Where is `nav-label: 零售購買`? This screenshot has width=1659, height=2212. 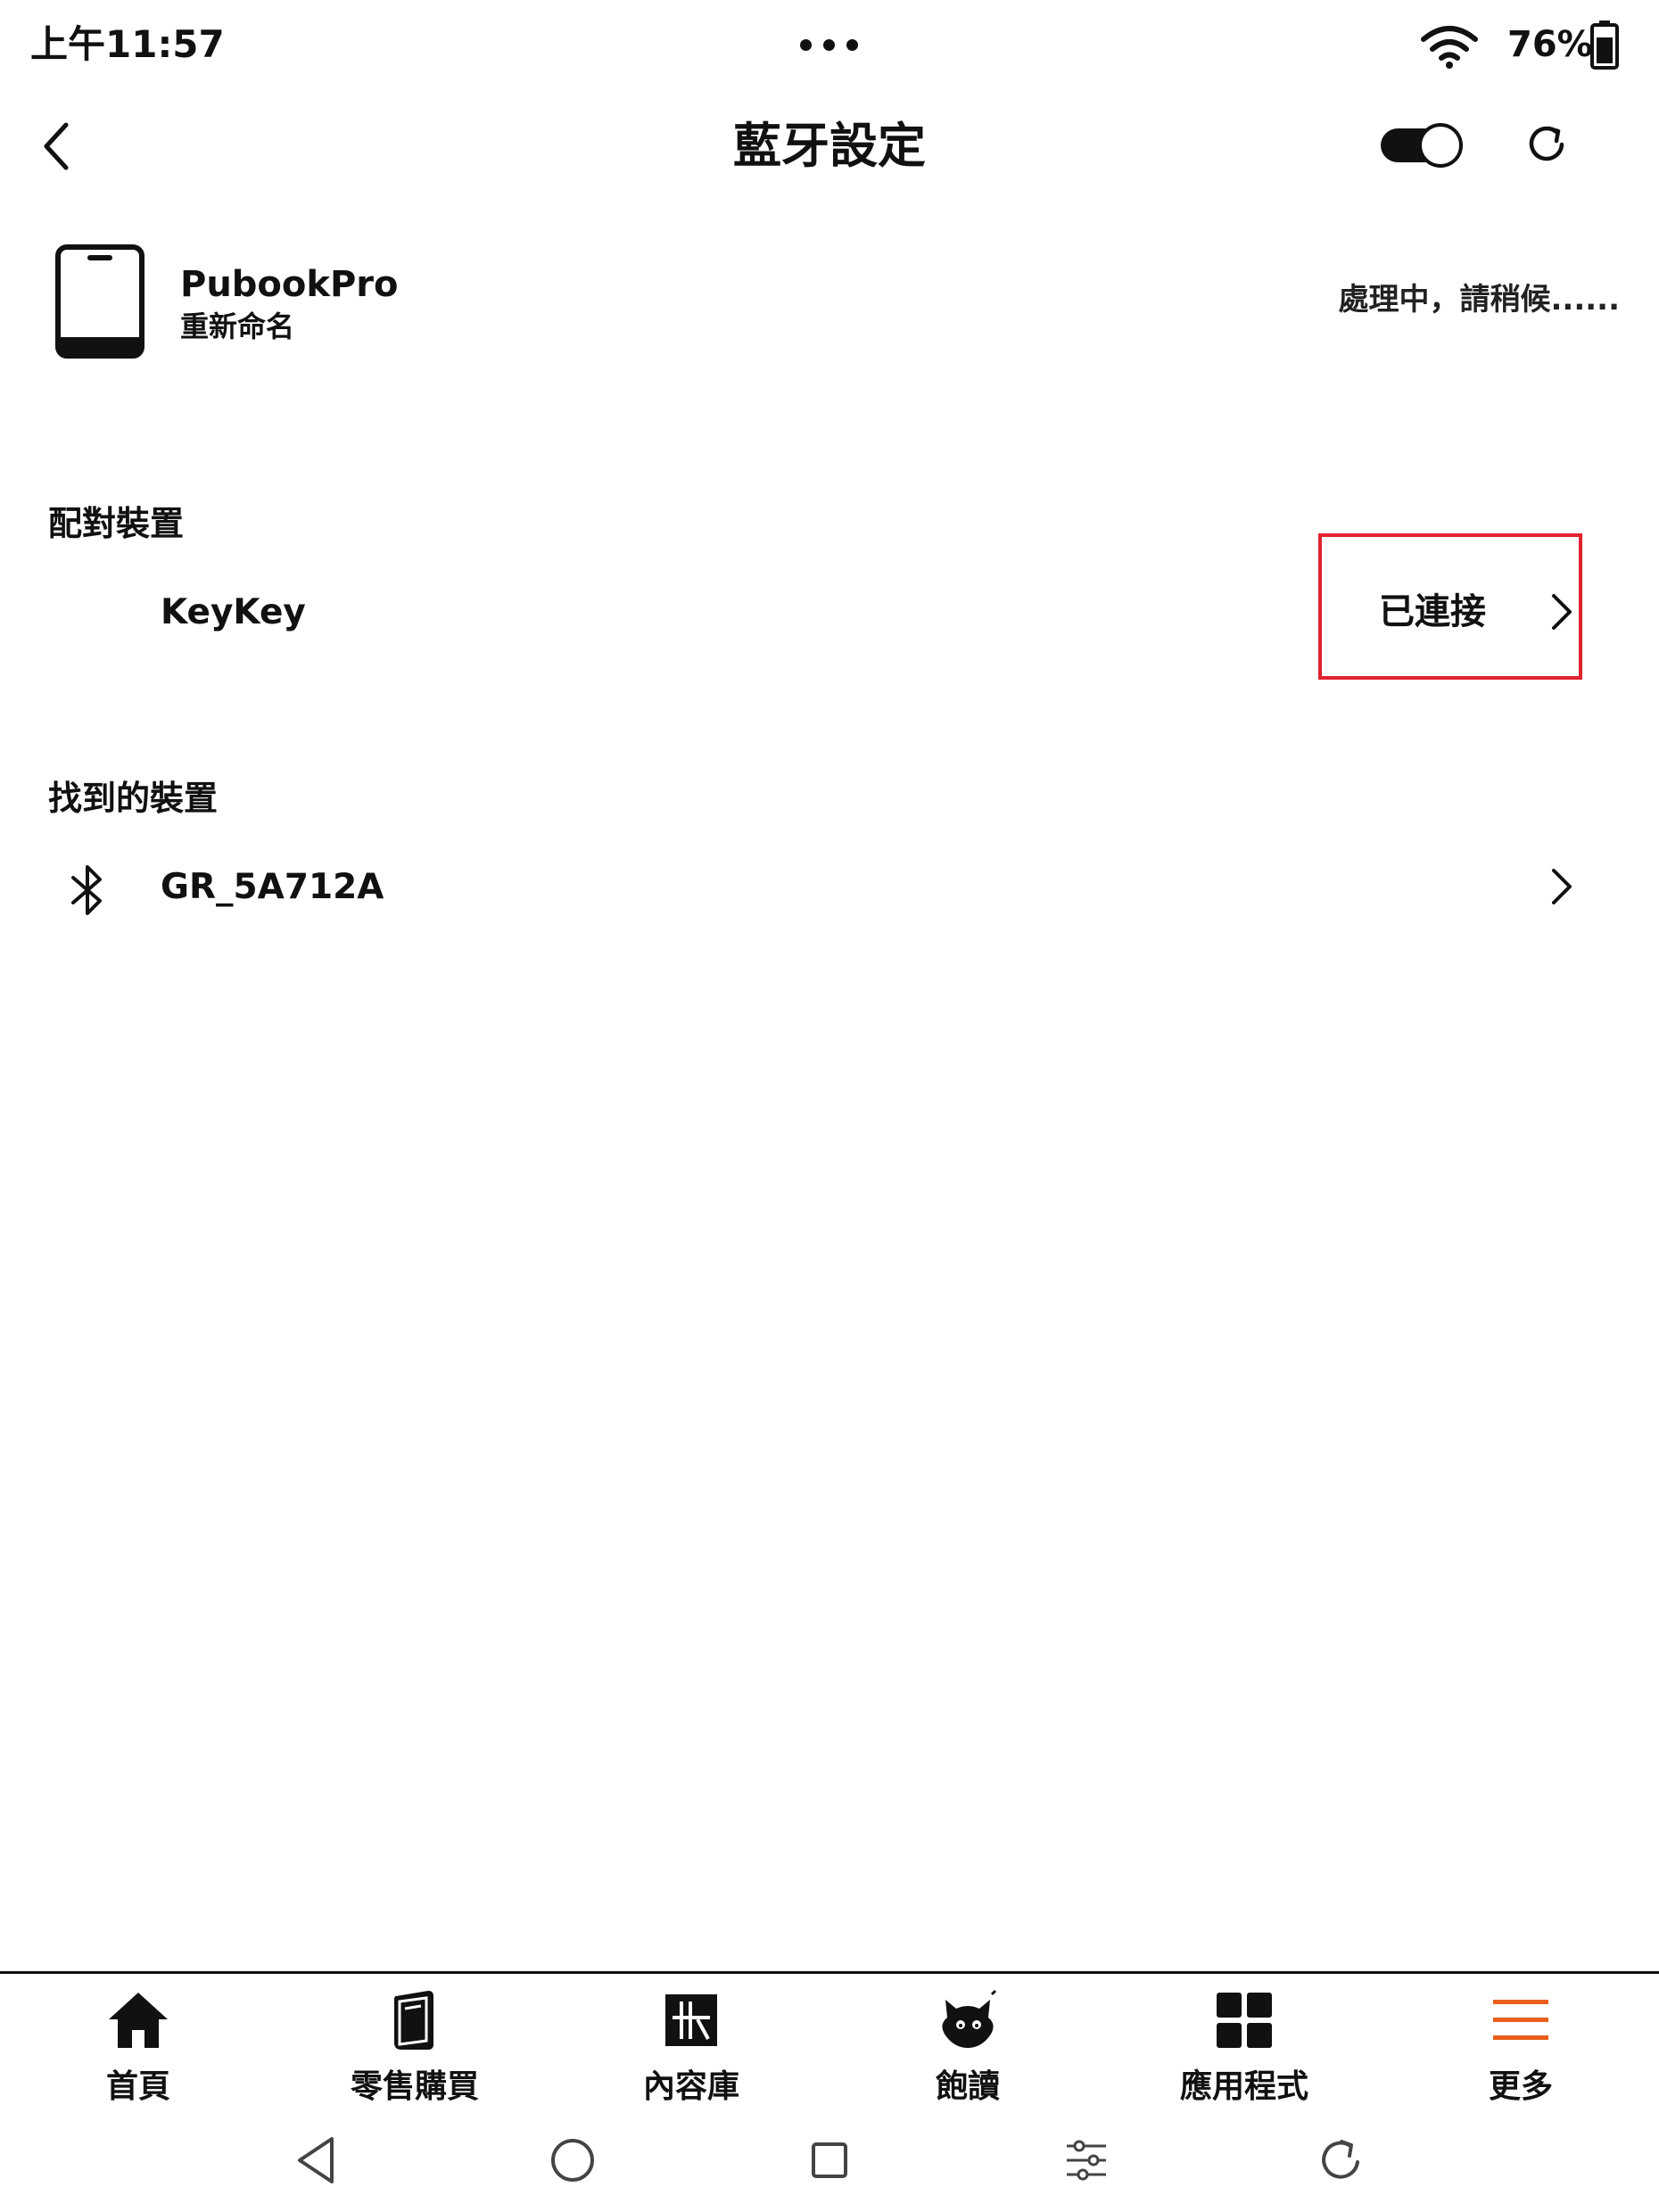 nav-label: 零售購買 is located at coordinates (415, 2087).